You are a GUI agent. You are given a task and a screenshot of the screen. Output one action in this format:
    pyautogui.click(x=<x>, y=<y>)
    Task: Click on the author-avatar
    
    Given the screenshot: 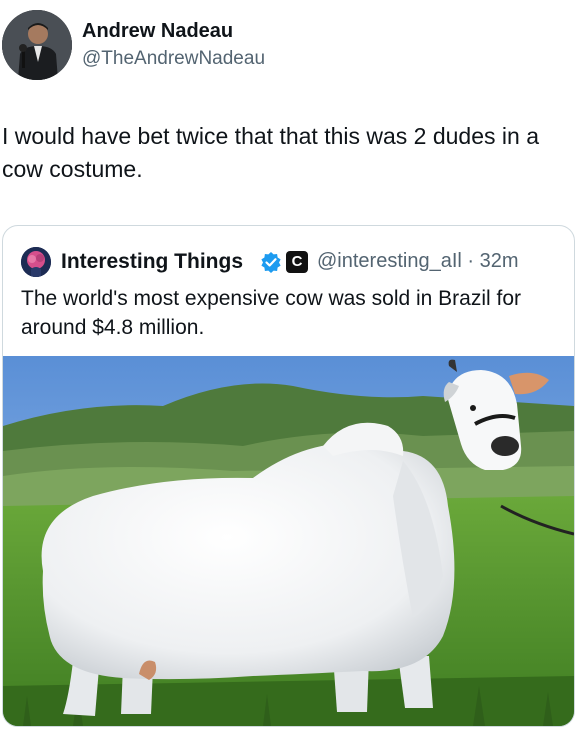 What is the action you would take?
    pyautogui.click(x=37, y=45)
    